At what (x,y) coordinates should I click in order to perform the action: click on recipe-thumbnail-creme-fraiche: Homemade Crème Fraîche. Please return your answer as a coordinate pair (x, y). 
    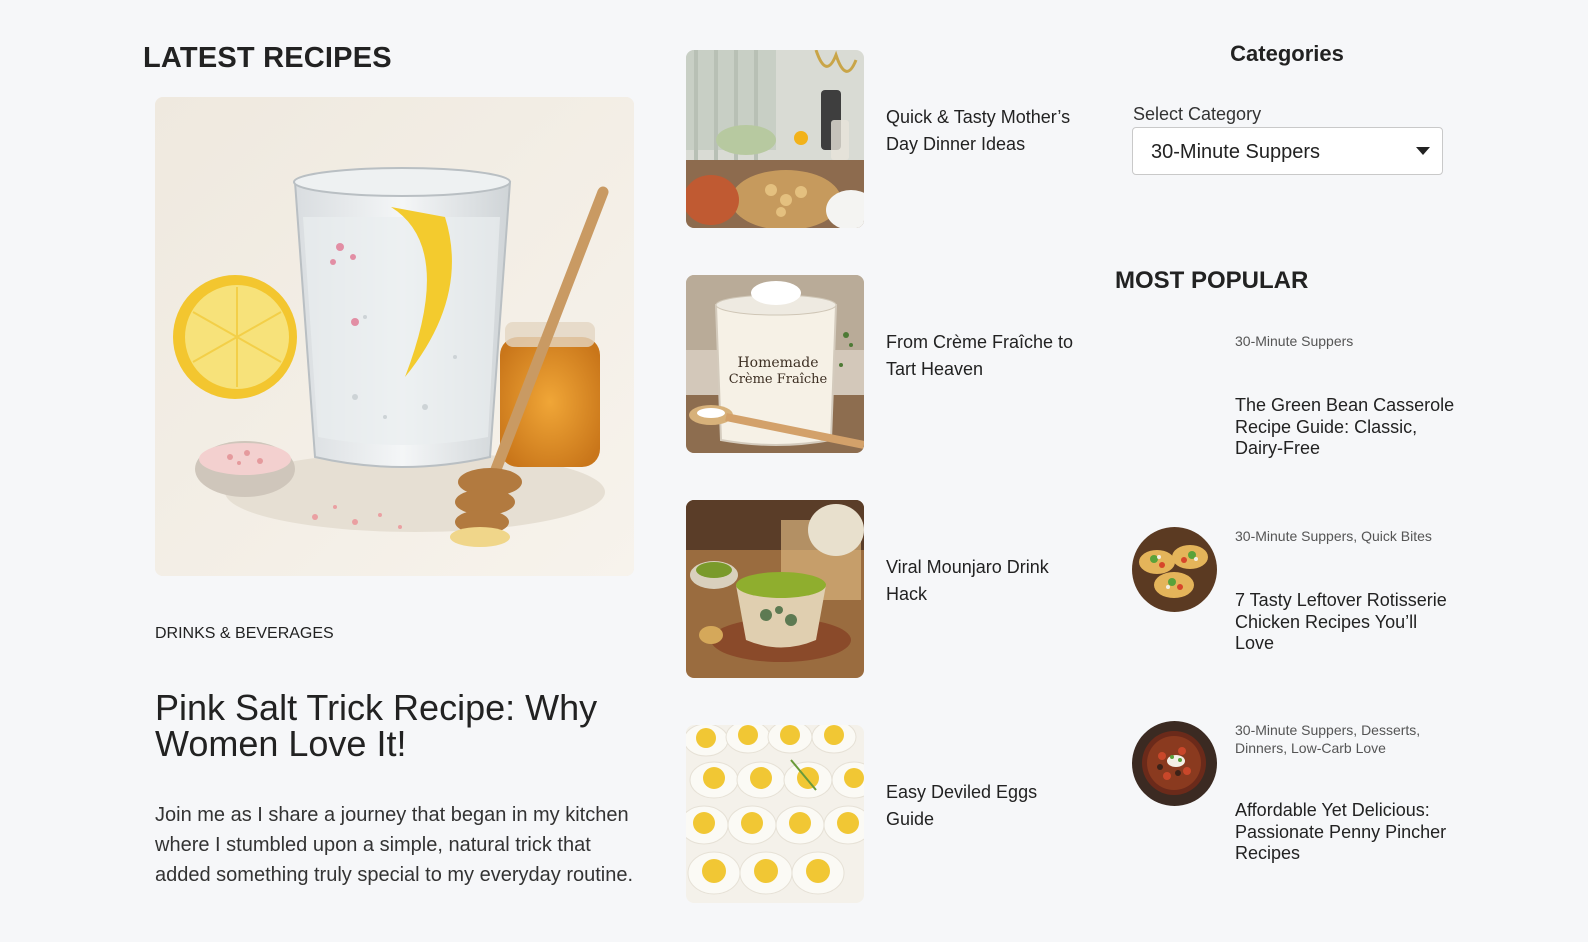
    Looking at the image, I should click on (775, 364).